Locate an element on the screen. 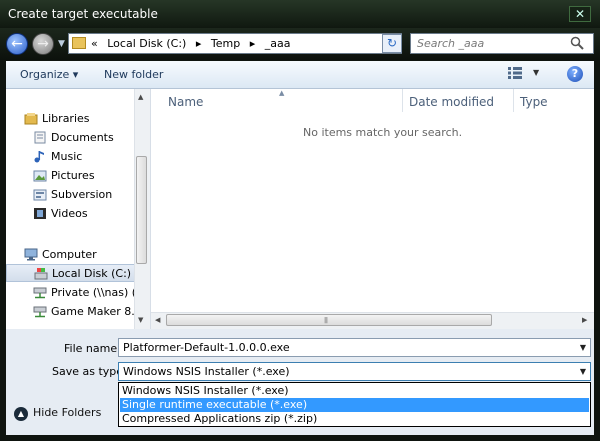  hide-folders-icon: ▲ is located at coordinates (21, 414).